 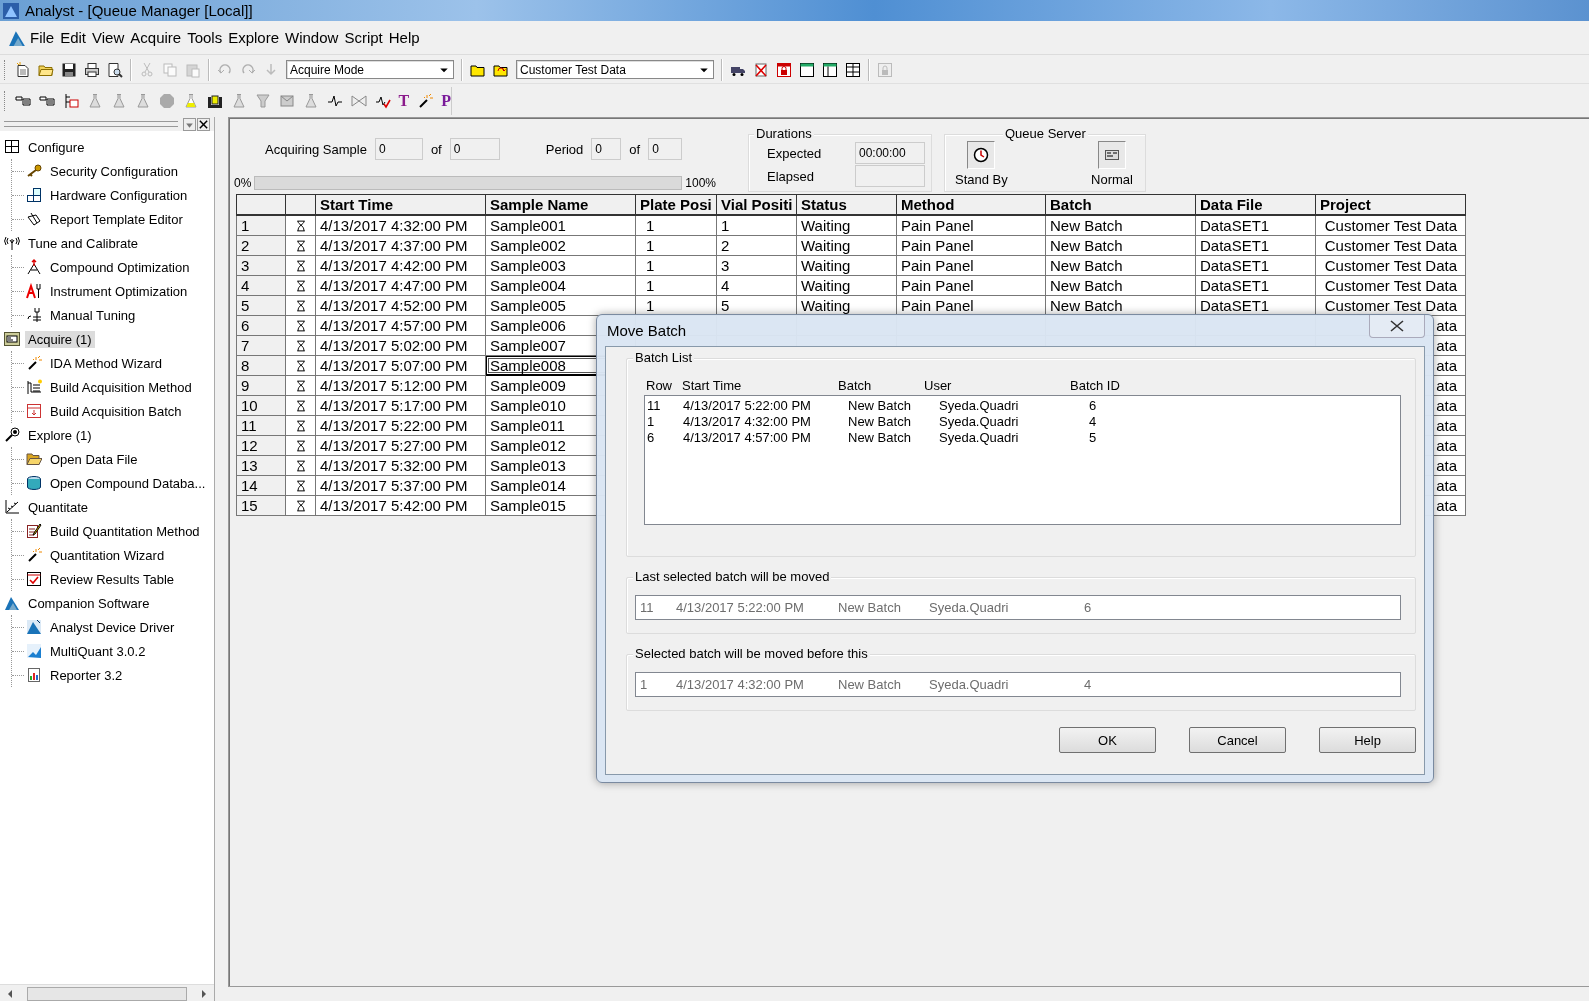 I want to click on scroll-bar, so click(x=107, y=992).